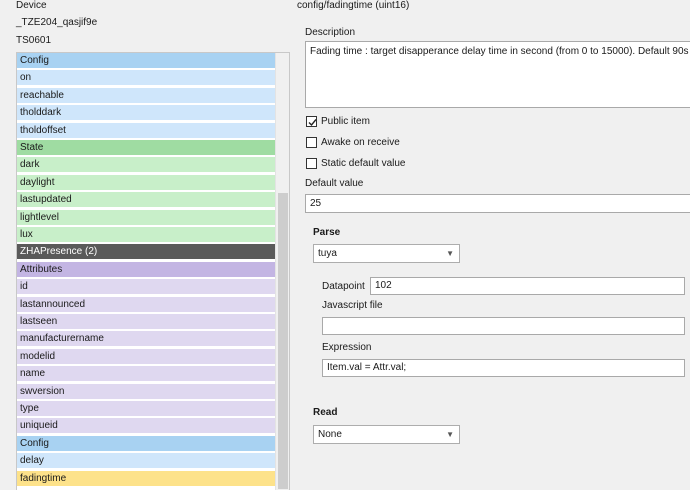 The width and height of the screenshot is (690, 490). What do you see at coordinates (283, 341) in the screenshot?
I see `tree-scrollbar-thumb` at bounding box center [283, 341].